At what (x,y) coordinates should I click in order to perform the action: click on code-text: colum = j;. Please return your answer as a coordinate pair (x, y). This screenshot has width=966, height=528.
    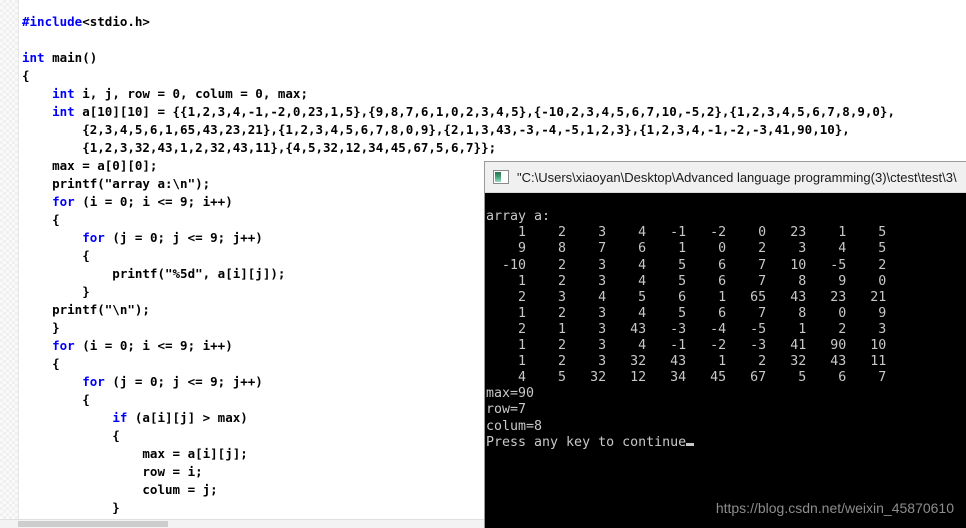
    Looking at the image, I should click on (120, 489).